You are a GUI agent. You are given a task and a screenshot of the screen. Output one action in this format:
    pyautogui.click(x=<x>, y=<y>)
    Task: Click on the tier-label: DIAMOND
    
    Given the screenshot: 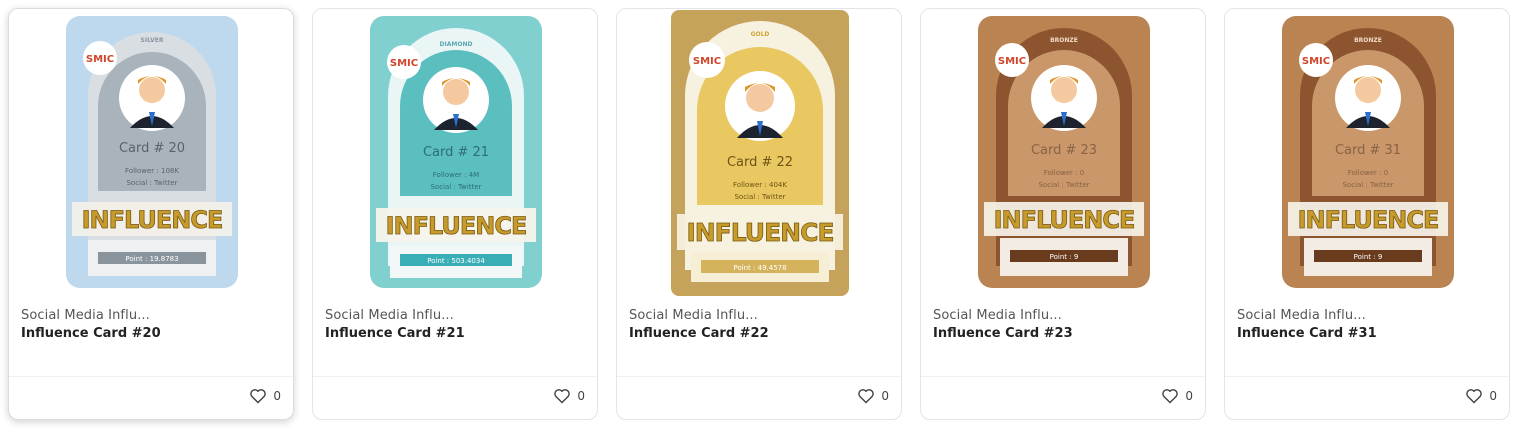 What is the action you would take?
    pyautogui.click(x=456, y=44)
    